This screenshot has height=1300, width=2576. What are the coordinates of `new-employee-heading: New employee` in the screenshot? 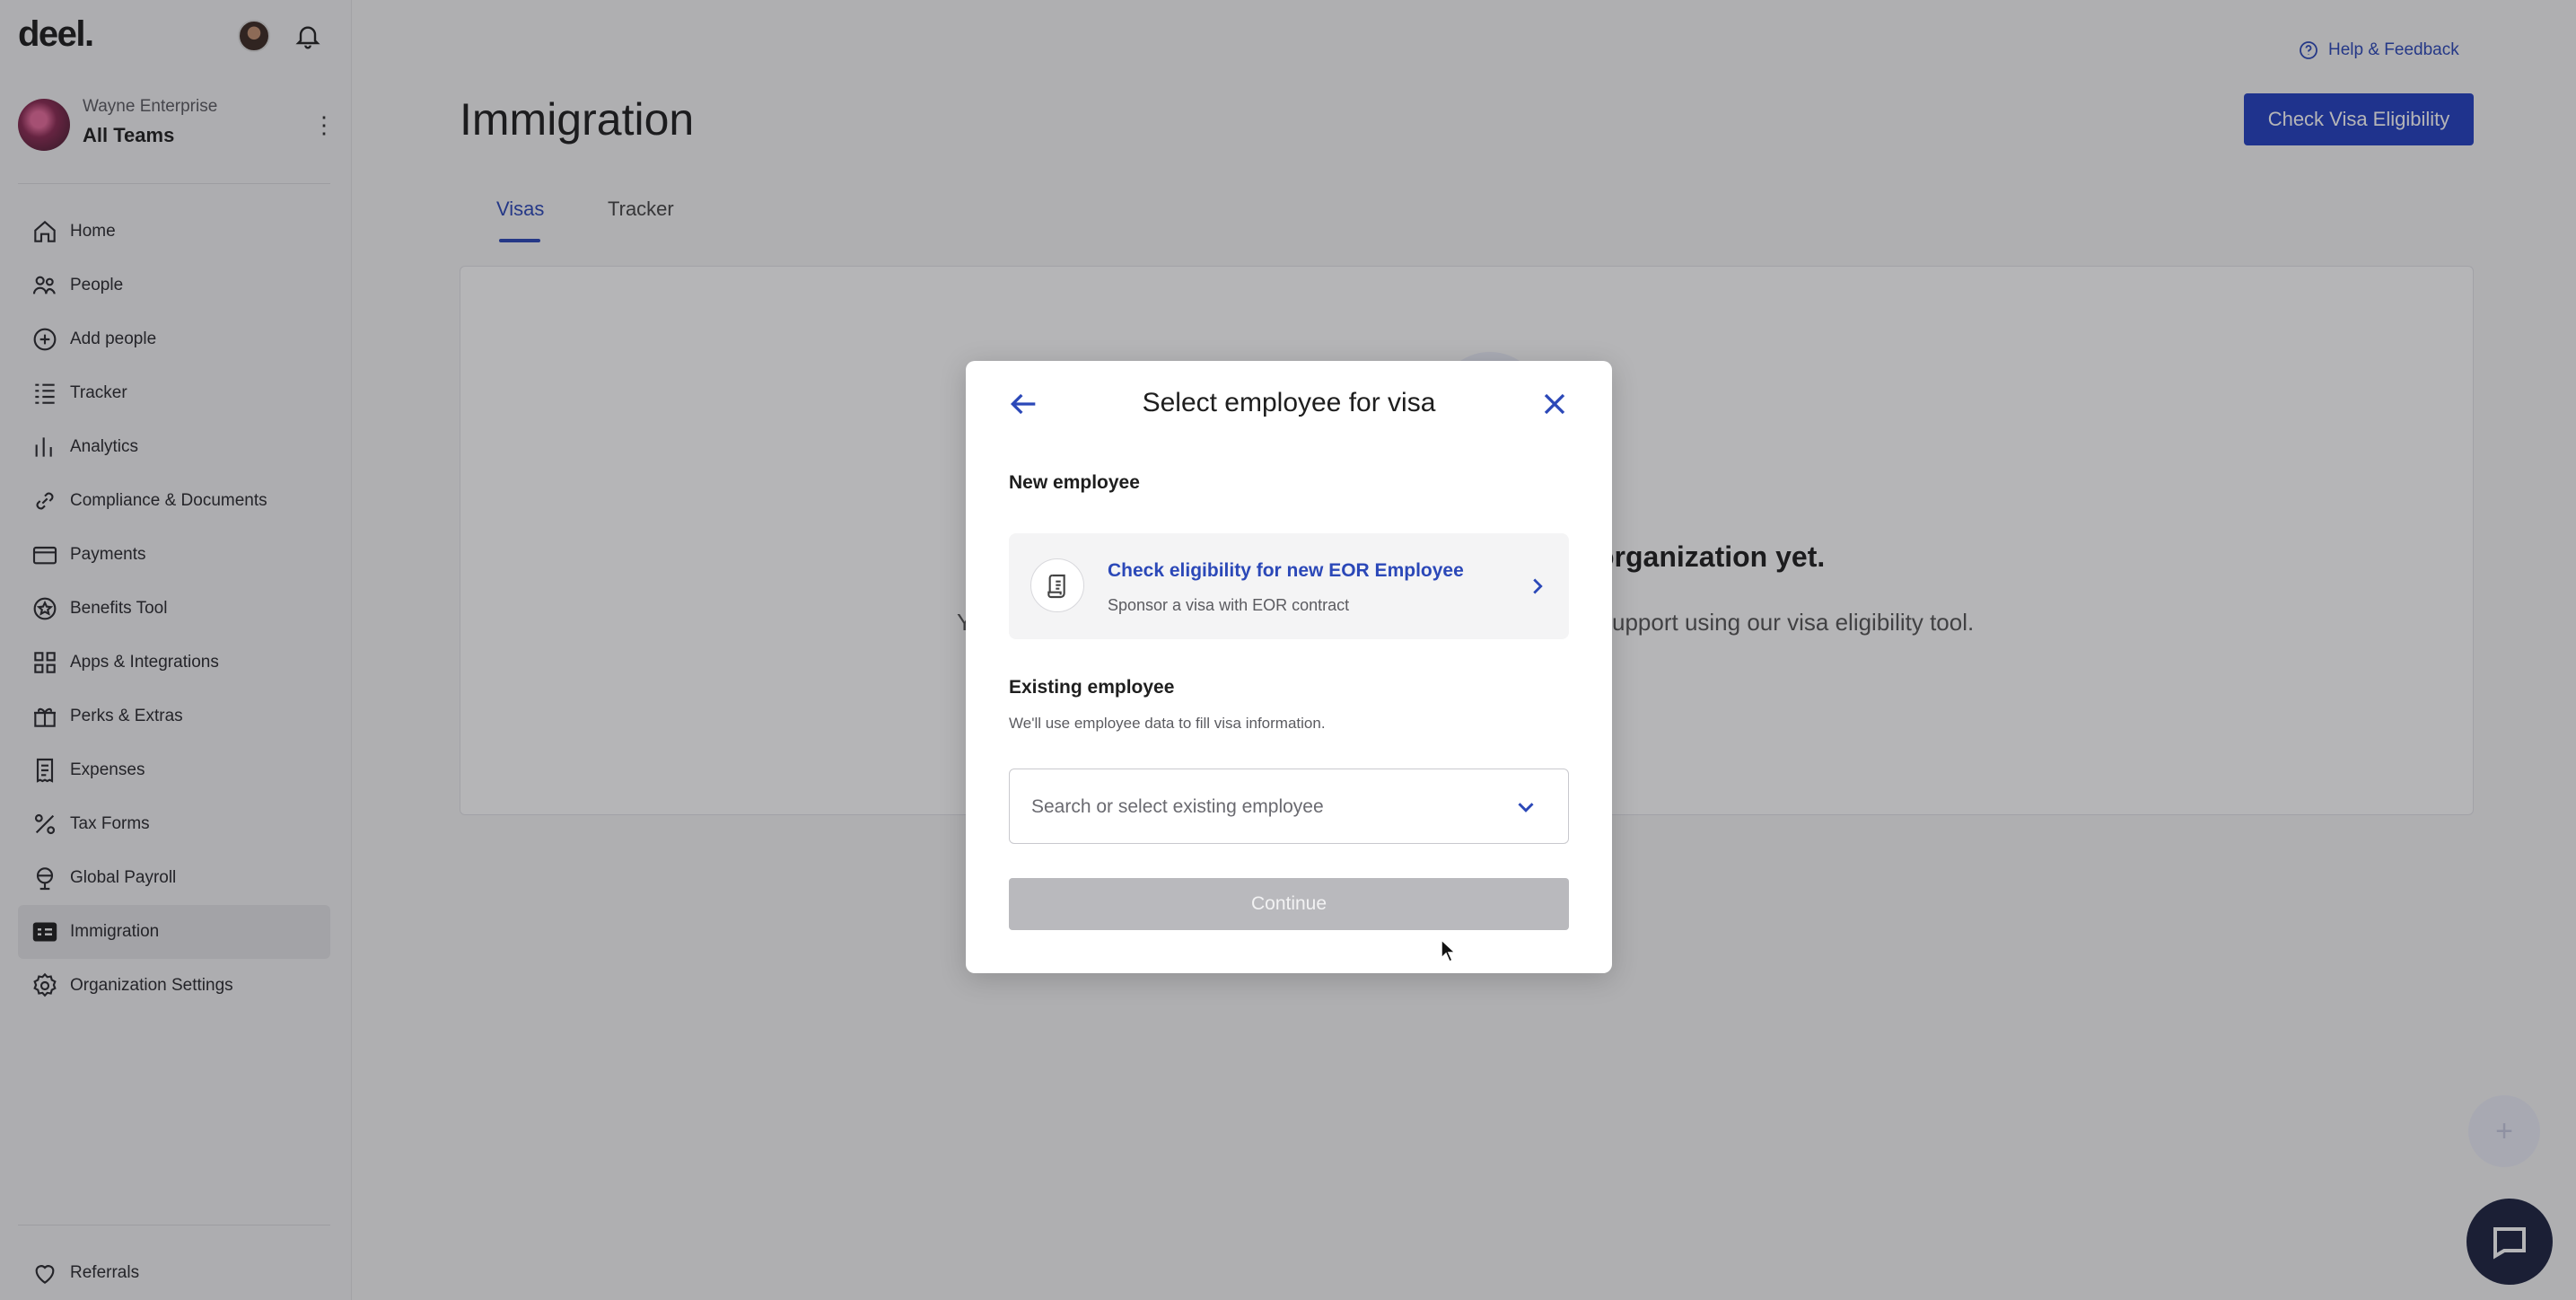 It's located at (1074, 482).